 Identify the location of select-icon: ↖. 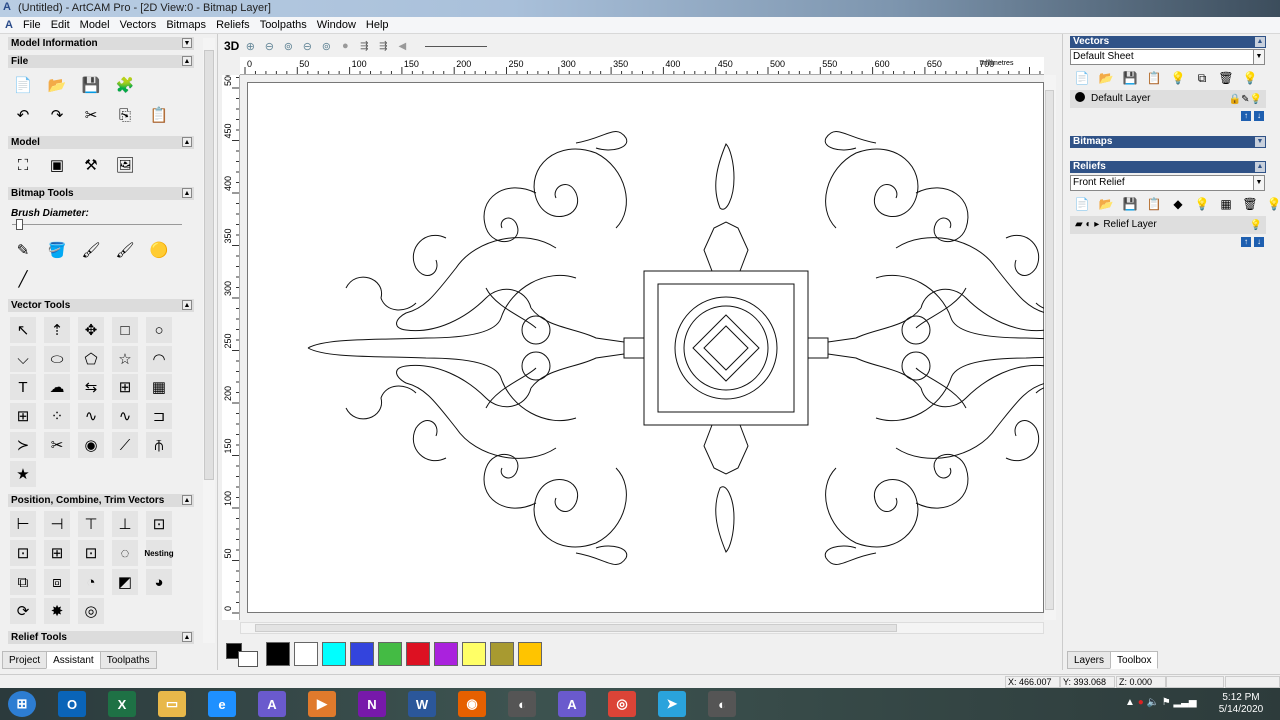
(23, 330).